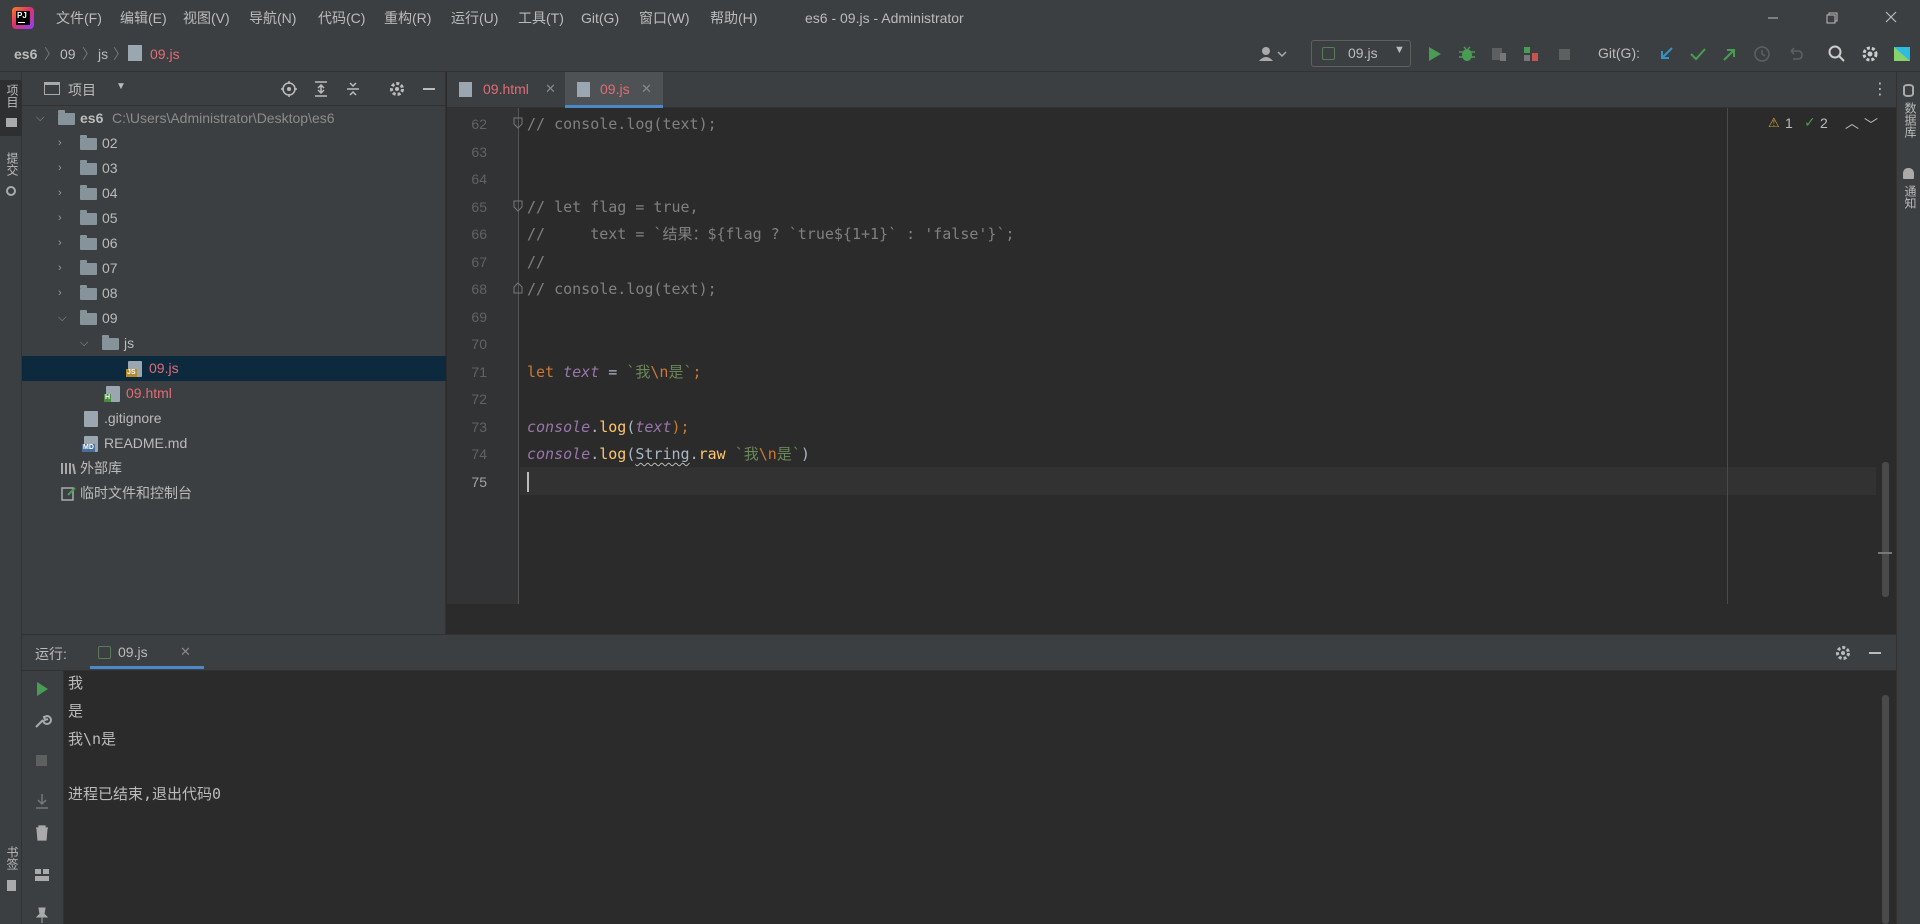  Describe the element at coordinates (1564, 54) in the screenshot. I see `stop-button` at that location.